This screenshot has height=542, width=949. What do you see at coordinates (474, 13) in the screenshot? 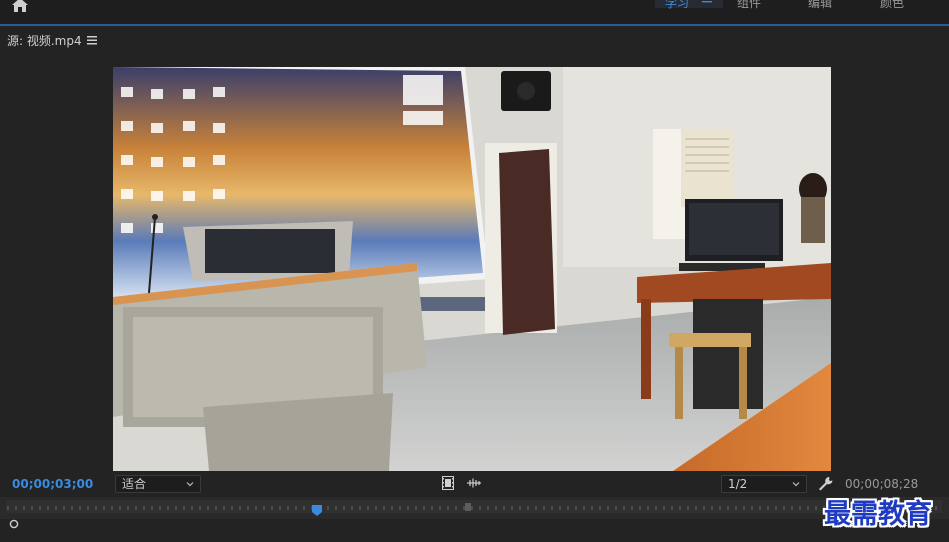
I see `workspace-bar: 学习 组件 编辑 颜色` at bounding box center [474, 13].